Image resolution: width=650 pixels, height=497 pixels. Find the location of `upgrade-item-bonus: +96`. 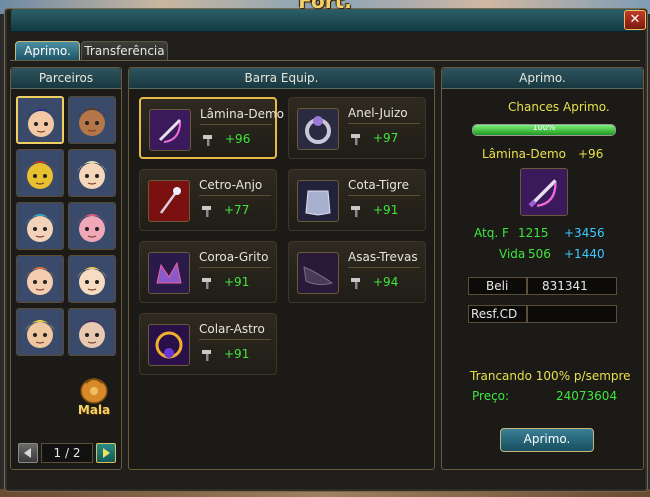

upgrade-item-bonus: +96 is located at coordinates (591, 154).